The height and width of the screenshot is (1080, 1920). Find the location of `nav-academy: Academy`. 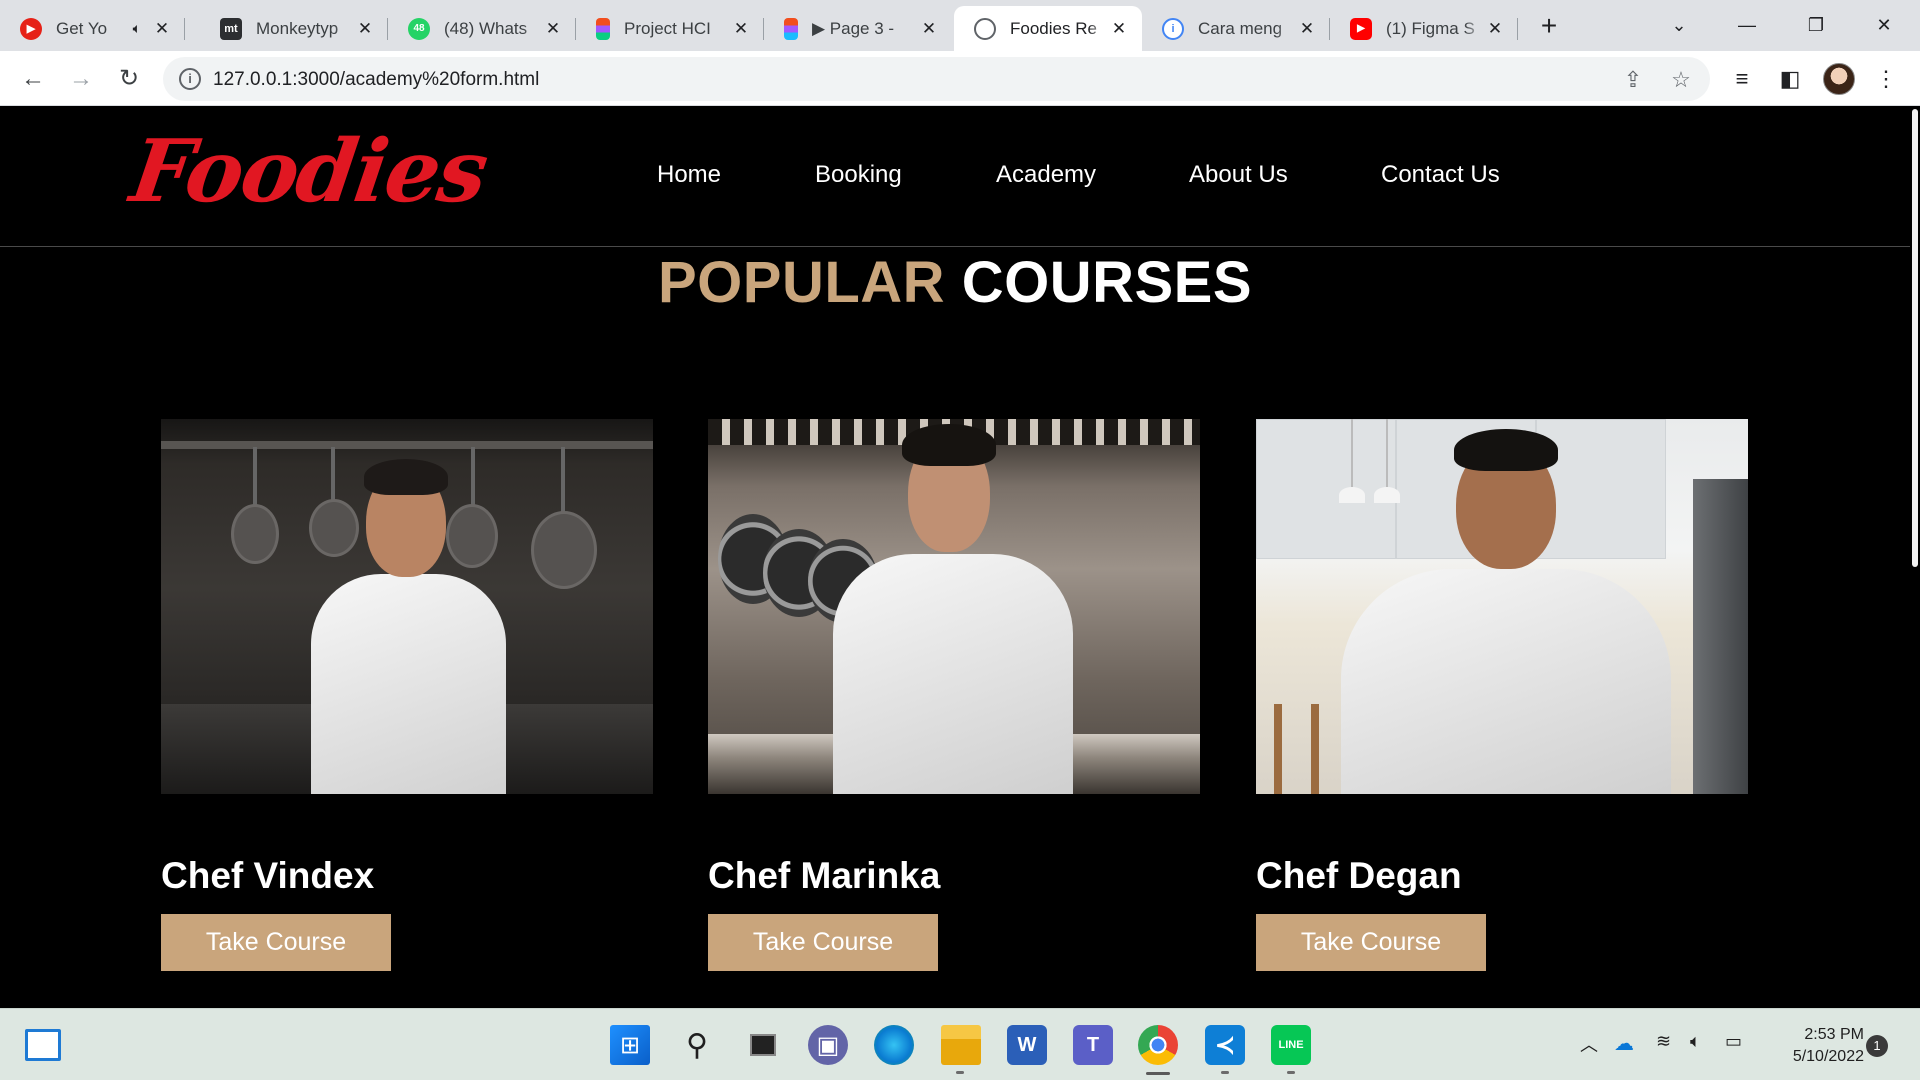

nav-academy: Academy is located at coordinates (1046, 175).